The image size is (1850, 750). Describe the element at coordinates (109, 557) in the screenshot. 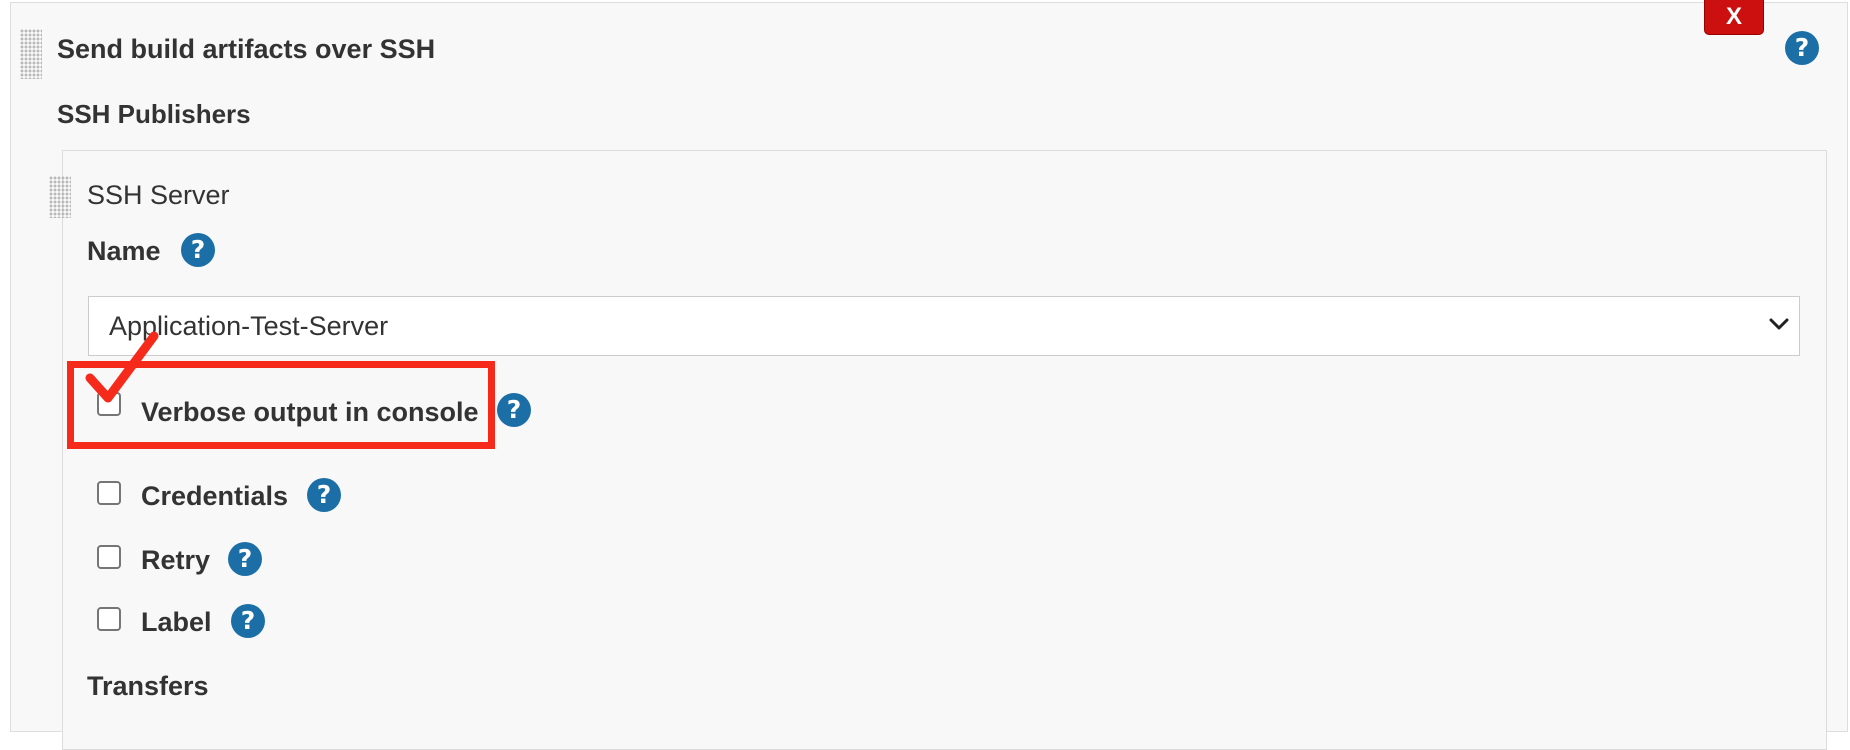

I see `retry-checkbox` at that location.